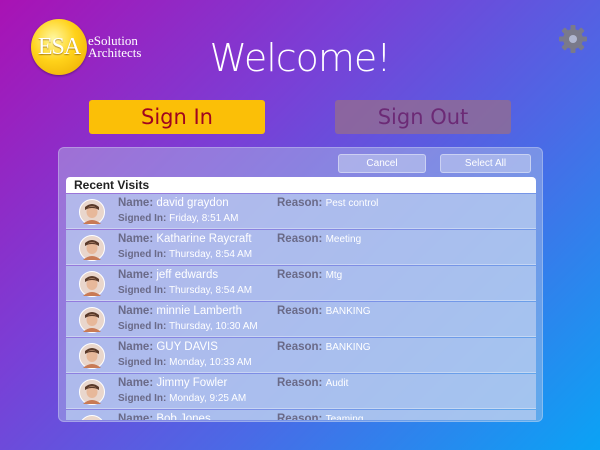 The height and width of the screenshot is (450, 600). I want to click on visitor-signed-in: Signed In: Monday, 9:25 AM, so click(182, 398).